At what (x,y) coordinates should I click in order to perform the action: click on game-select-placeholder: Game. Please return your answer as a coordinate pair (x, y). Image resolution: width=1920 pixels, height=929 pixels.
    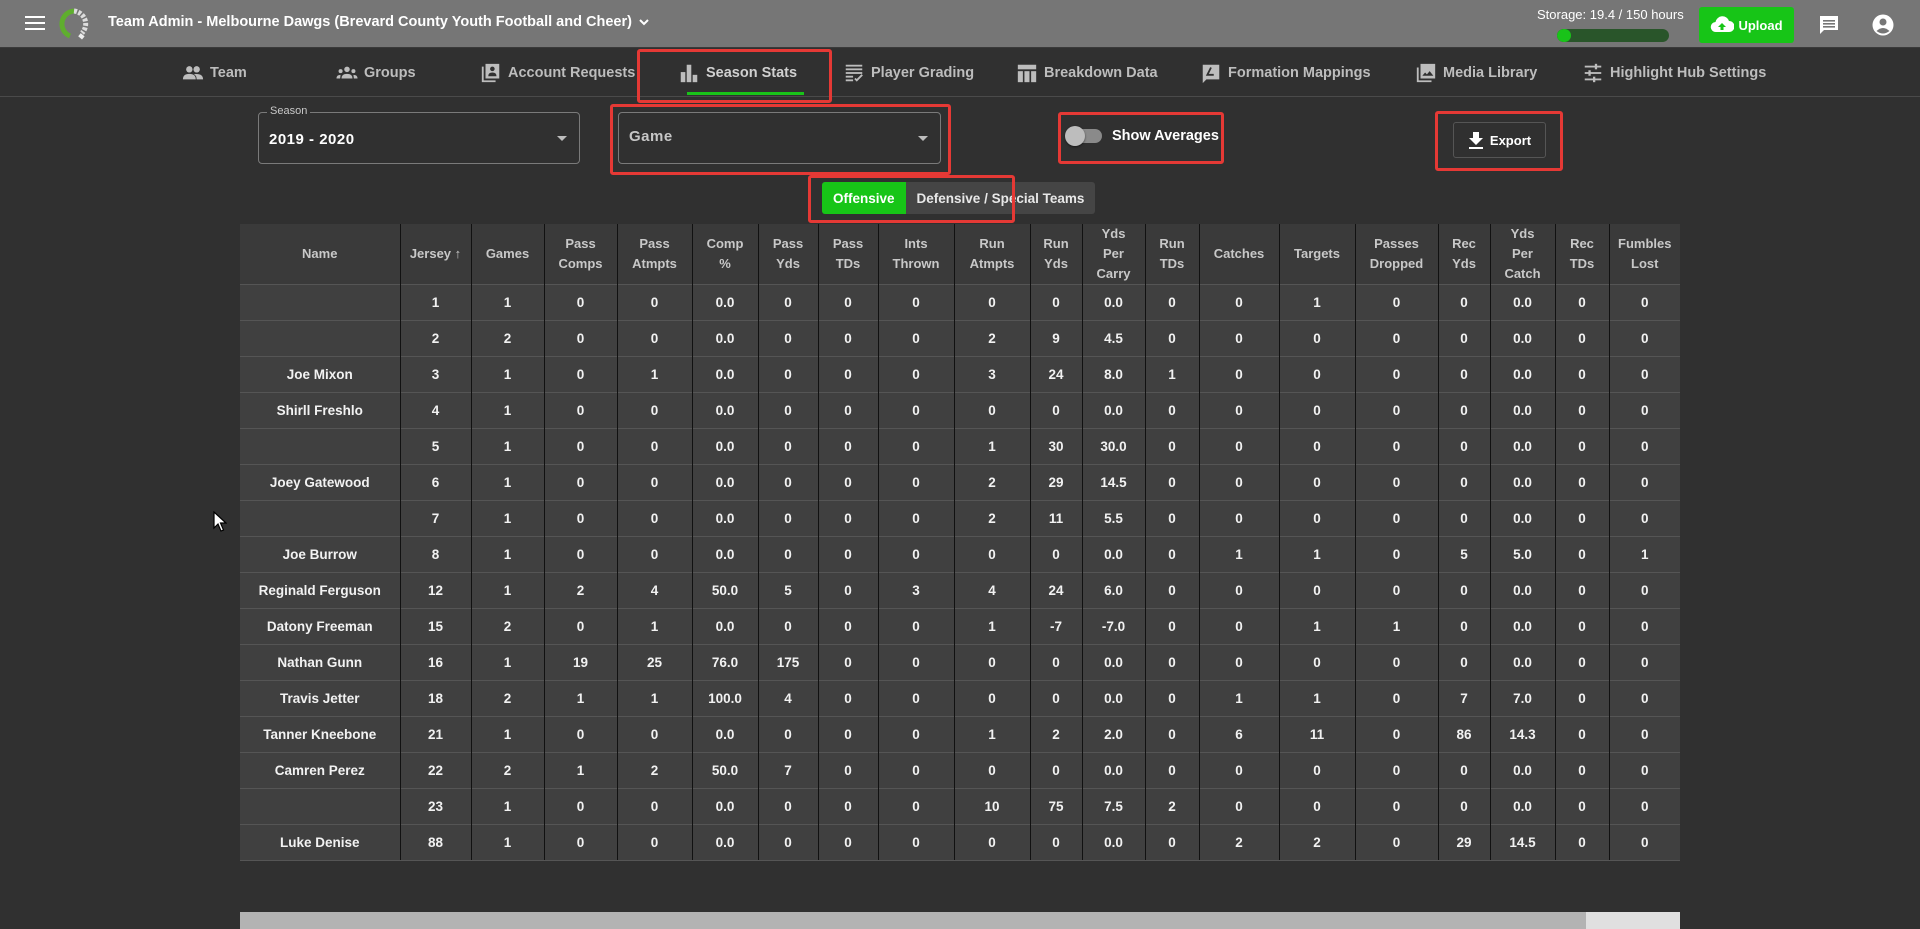
    Looking at the image, I should click on (651, 136).